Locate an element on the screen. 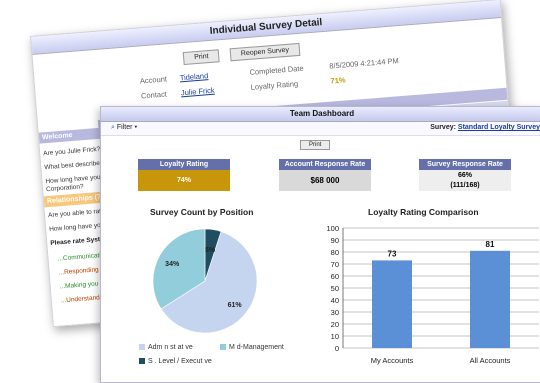 This screenshot has width=540, height=383. completed-date-label: Completed Date is located at coordinates (276, 70).